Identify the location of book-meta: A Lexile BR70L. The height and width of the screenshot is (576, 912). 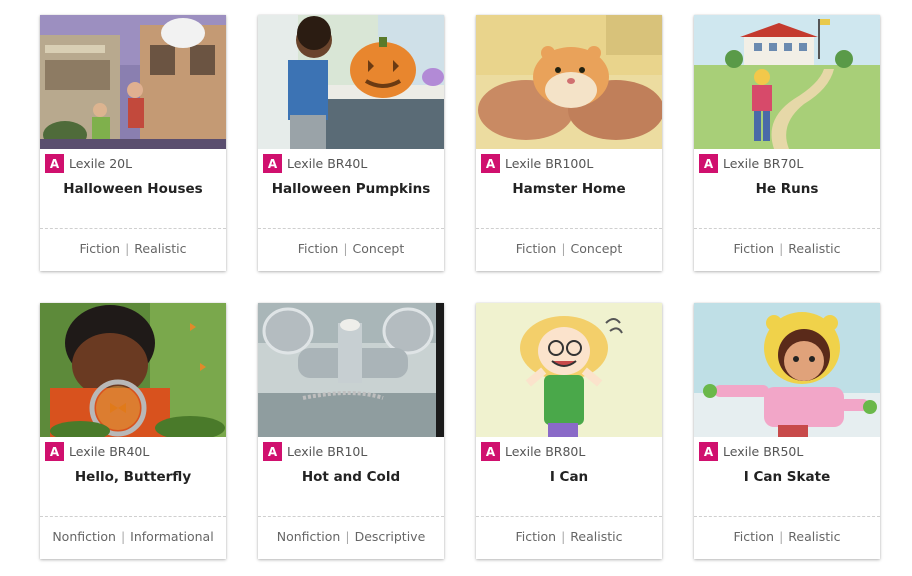
(751, 163).